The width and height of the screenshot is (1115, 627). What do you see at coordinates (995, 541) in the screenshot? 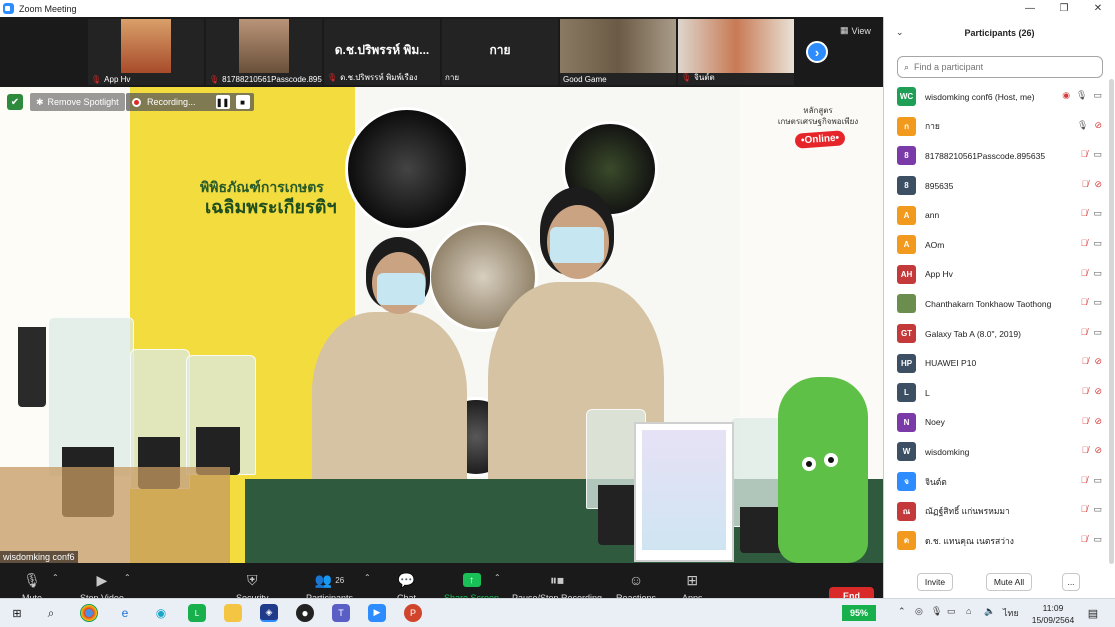
I see `participant-row: ด ด.ช. แทนคุณ เนตรสว่าง 🎙̸ ▭` at bounding box center [995, 541].